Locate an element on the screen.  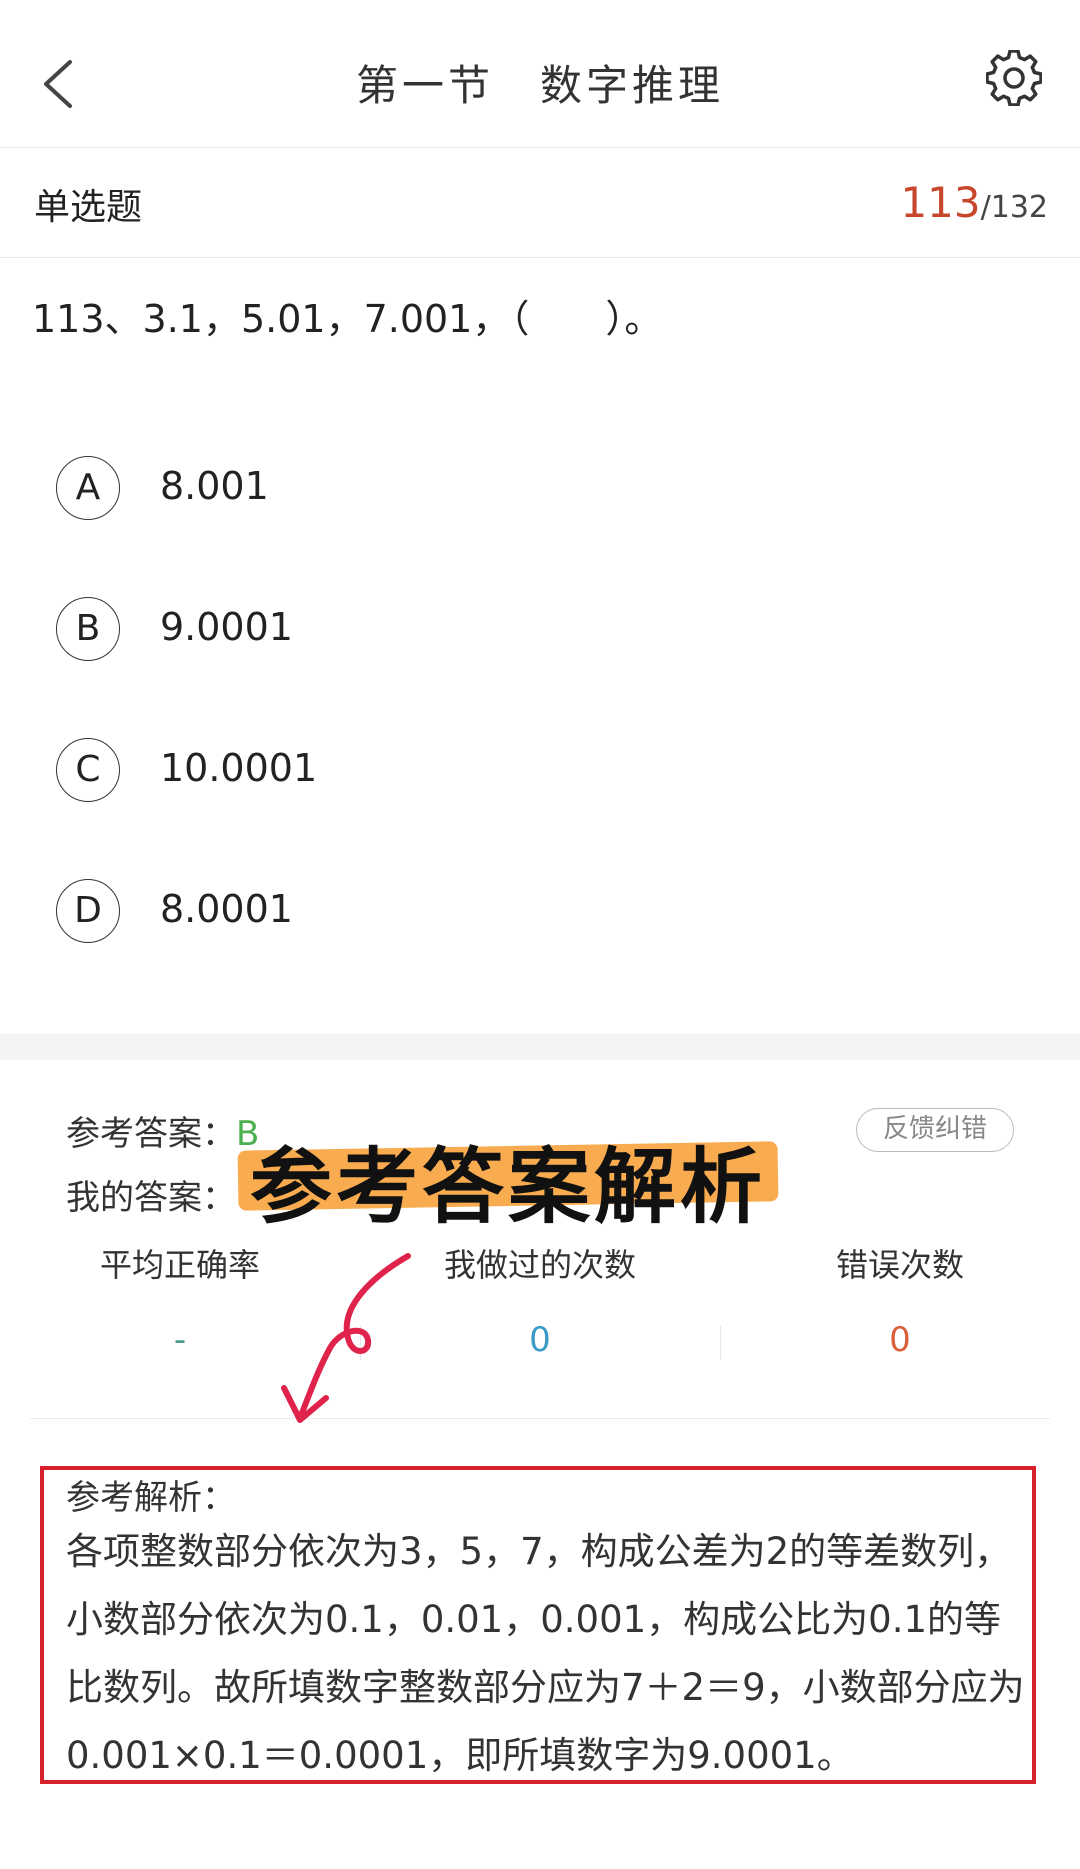
option-letter: B is located at coordinates (88, 629).